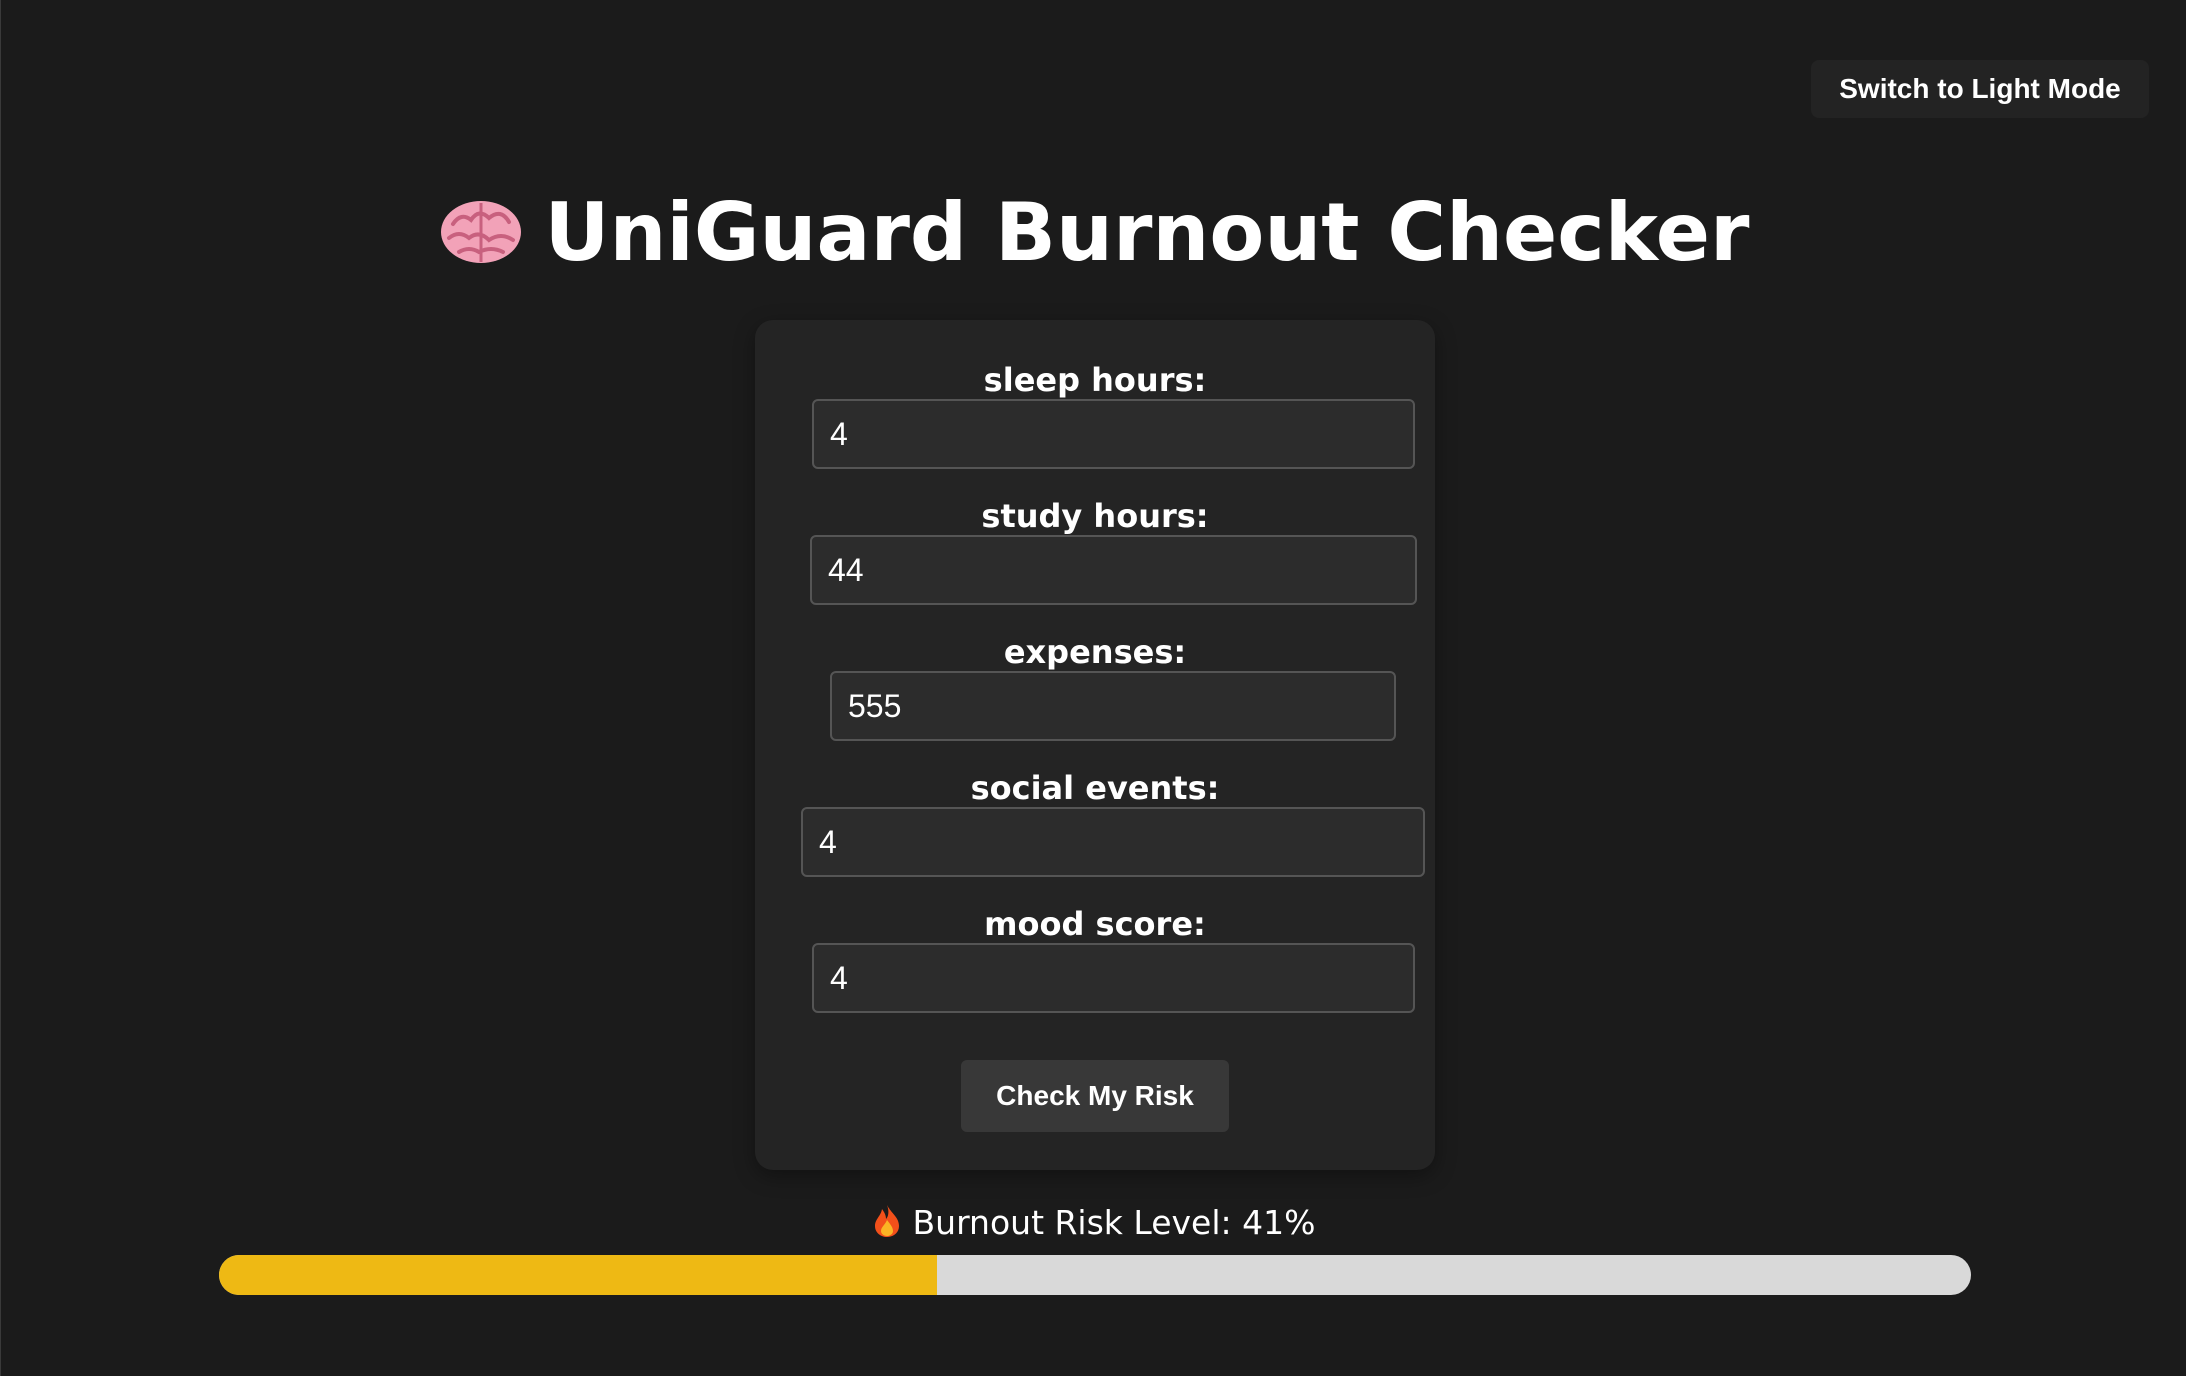  What do you see at coordinates (578, 1275) in the screenshot?
I see `risk-progress-fill` at bounding box center [578, 1275].